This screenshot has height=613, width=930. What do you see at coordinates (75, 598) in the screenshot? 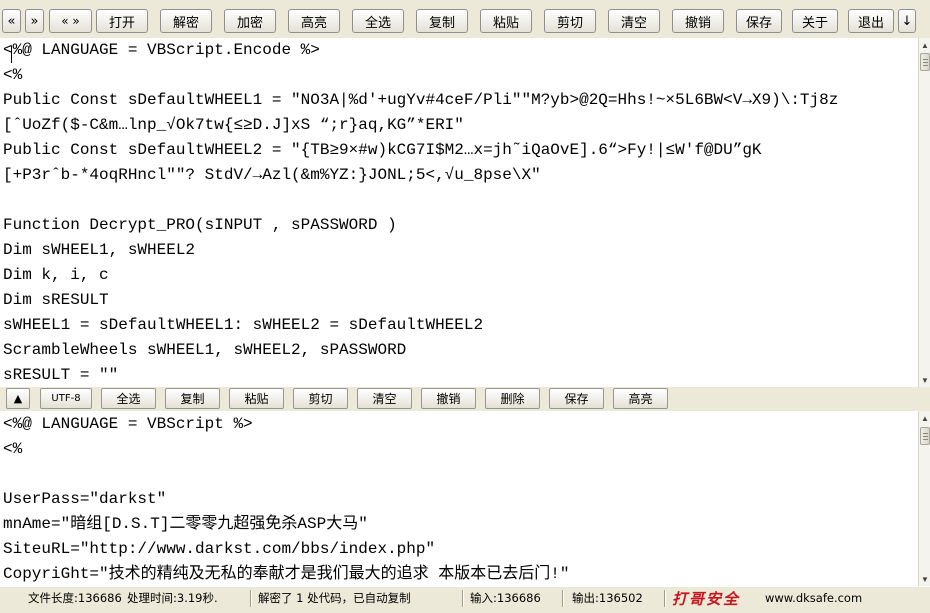
I see `file-length-status: 文件长度:136686` at bounding box center [75, 598].